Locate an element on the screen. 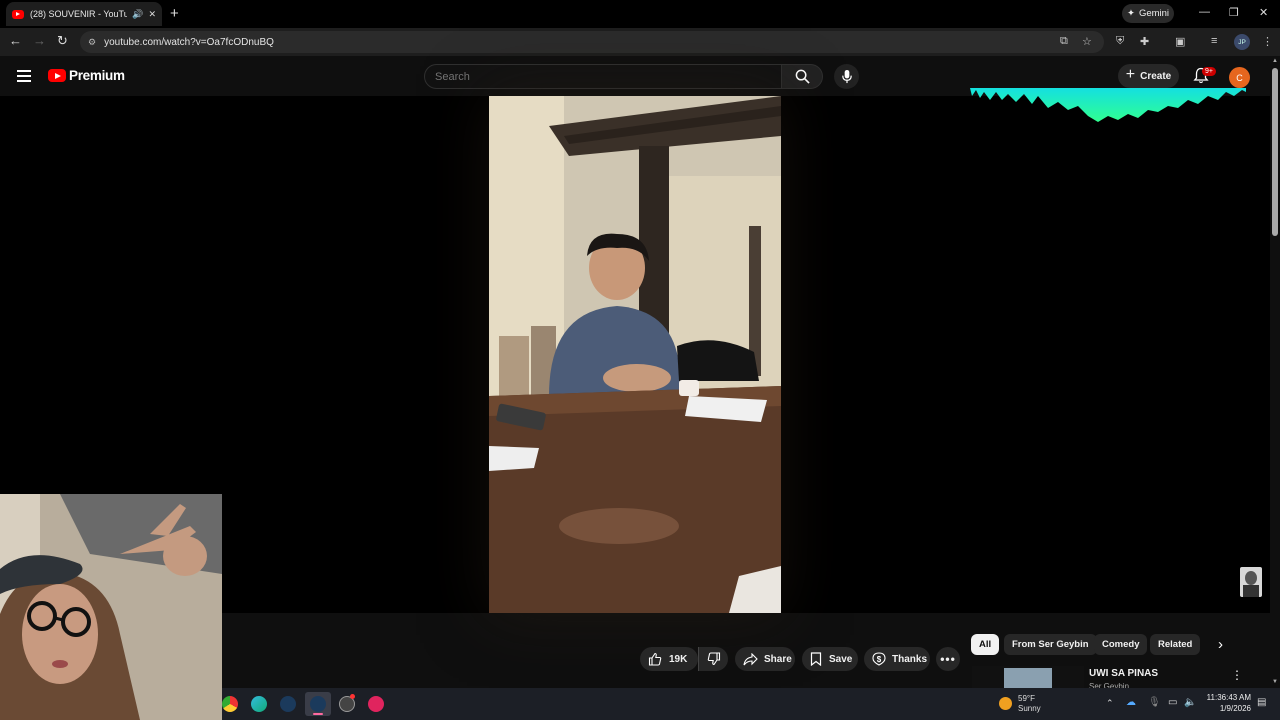 This screenshot has height=720, width=1280. install-app-icon: ⧉ is located at coordinates (1064, 41).